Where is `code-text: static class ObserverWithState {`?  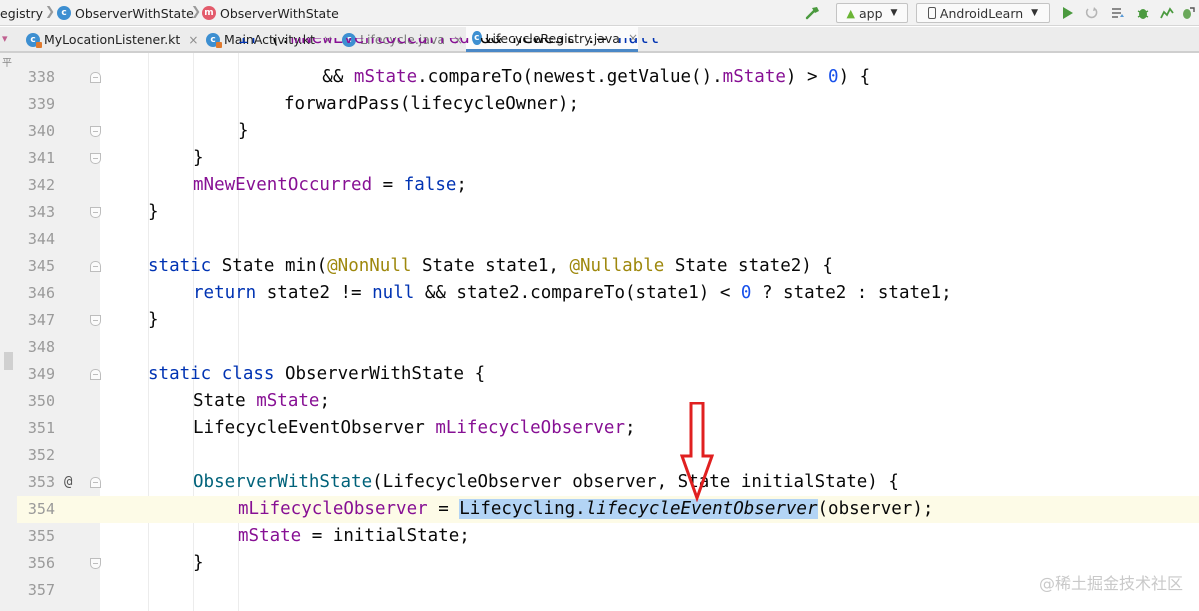 code-text: static class ObserverWithState { is located at coordinates (316, 374).